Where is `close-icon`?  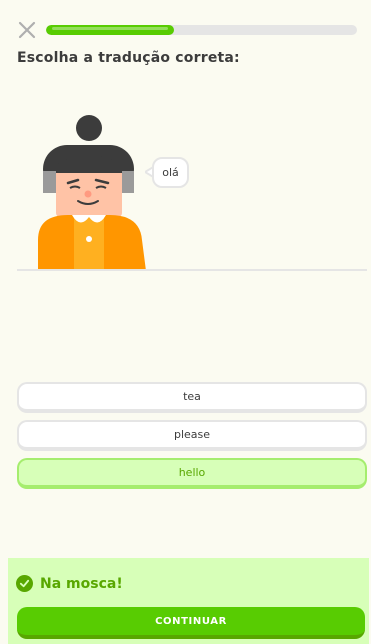 close-icon is located at coordinates (27, 30).